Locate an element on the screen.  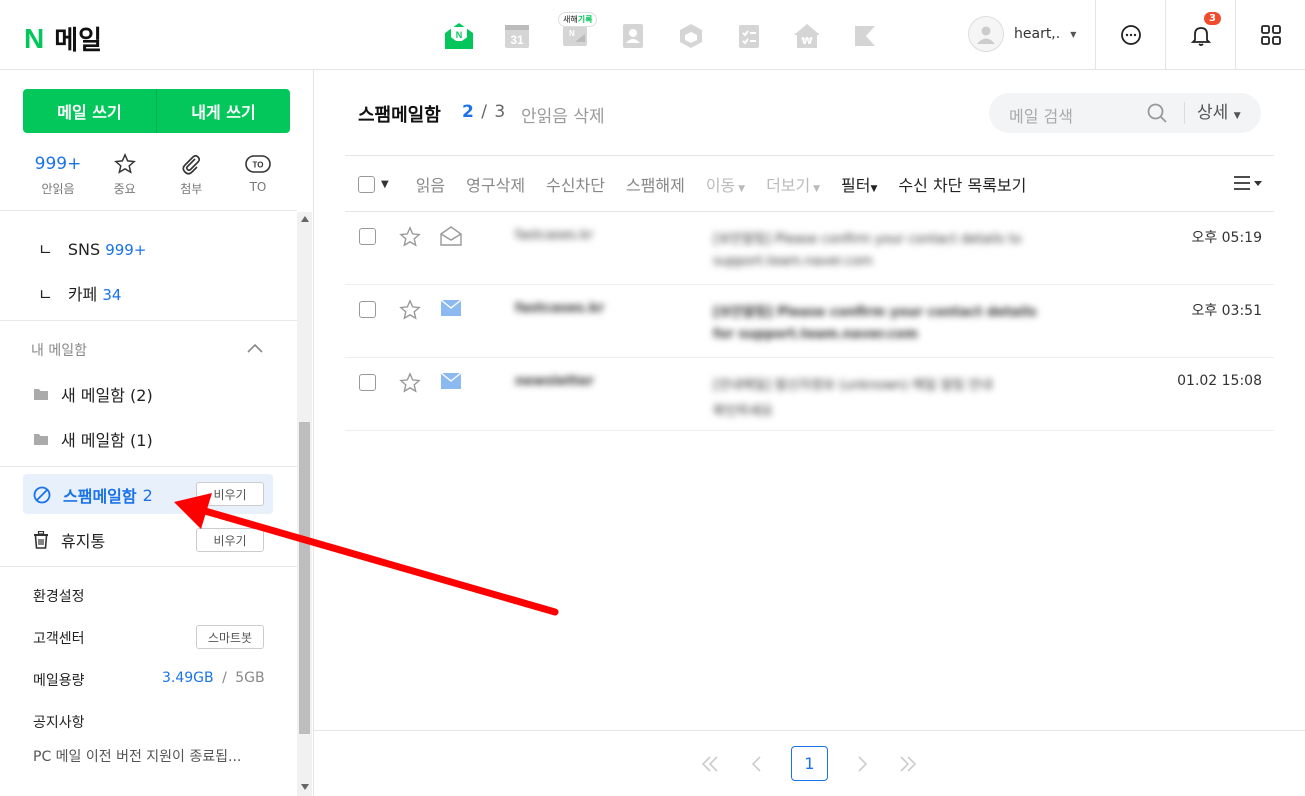
folder-count: 2 is located at coordinates (147, 495).